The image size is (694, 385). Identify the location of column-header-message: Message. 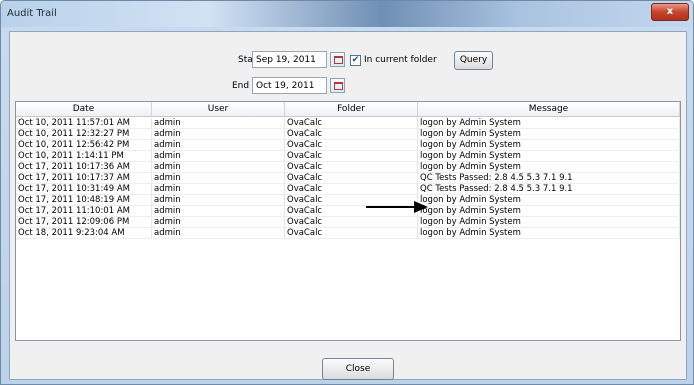
(549, 109).